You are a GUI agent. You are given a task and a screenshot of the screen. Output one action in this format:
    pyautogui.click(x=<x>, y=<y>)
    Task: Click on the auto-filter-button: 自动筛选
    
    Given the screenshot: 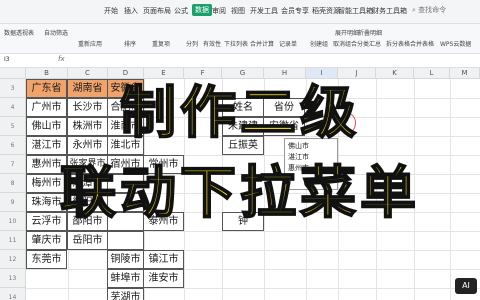 What is the action you would take?
    pyautogui.click(x=56, y=32)
    